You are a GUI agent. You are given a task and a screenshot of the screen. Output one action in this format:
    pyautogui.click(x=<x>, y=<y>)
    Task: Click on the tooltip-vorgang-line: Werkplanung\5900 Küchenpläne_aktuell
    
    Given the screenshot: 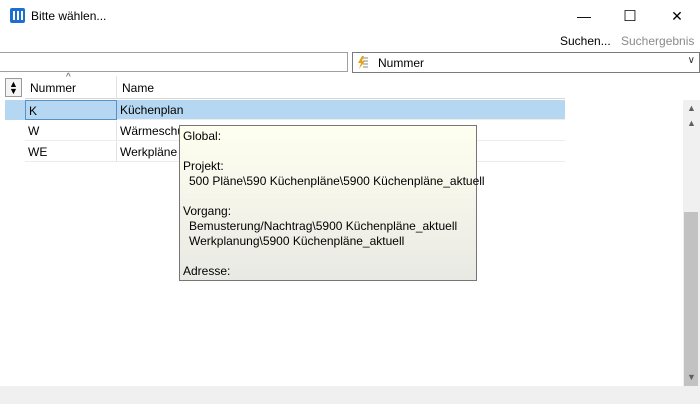 What is the action you would take?
    pyautogui.click(x=297, y=241)
    